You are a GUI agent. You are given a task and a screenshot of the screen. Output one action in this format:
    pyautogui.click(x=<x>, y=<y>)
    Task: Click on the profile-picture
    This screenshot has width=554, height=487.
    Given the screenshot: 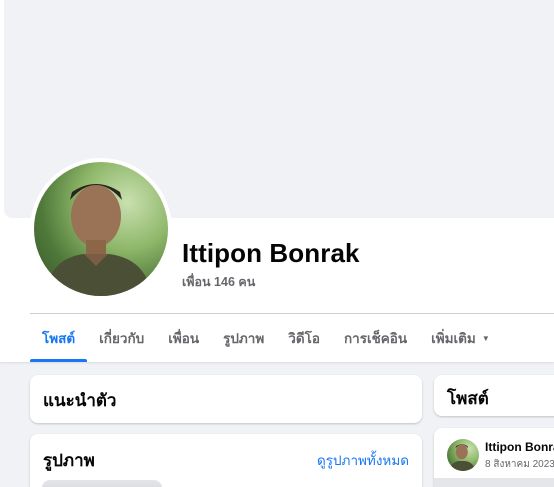 What is the action you would take?
    pyautogui.click(x=101, y=229)
    